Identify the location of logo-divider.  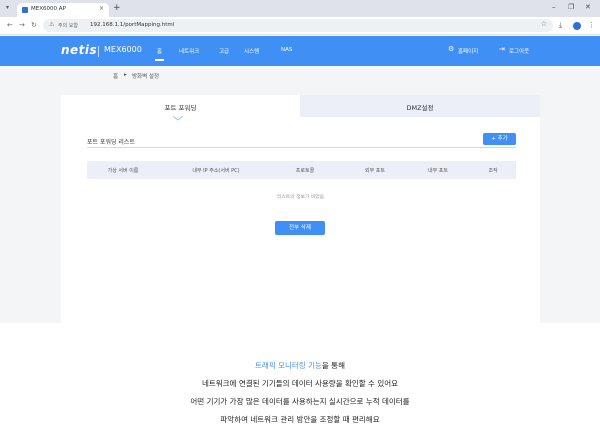
(98, 51).